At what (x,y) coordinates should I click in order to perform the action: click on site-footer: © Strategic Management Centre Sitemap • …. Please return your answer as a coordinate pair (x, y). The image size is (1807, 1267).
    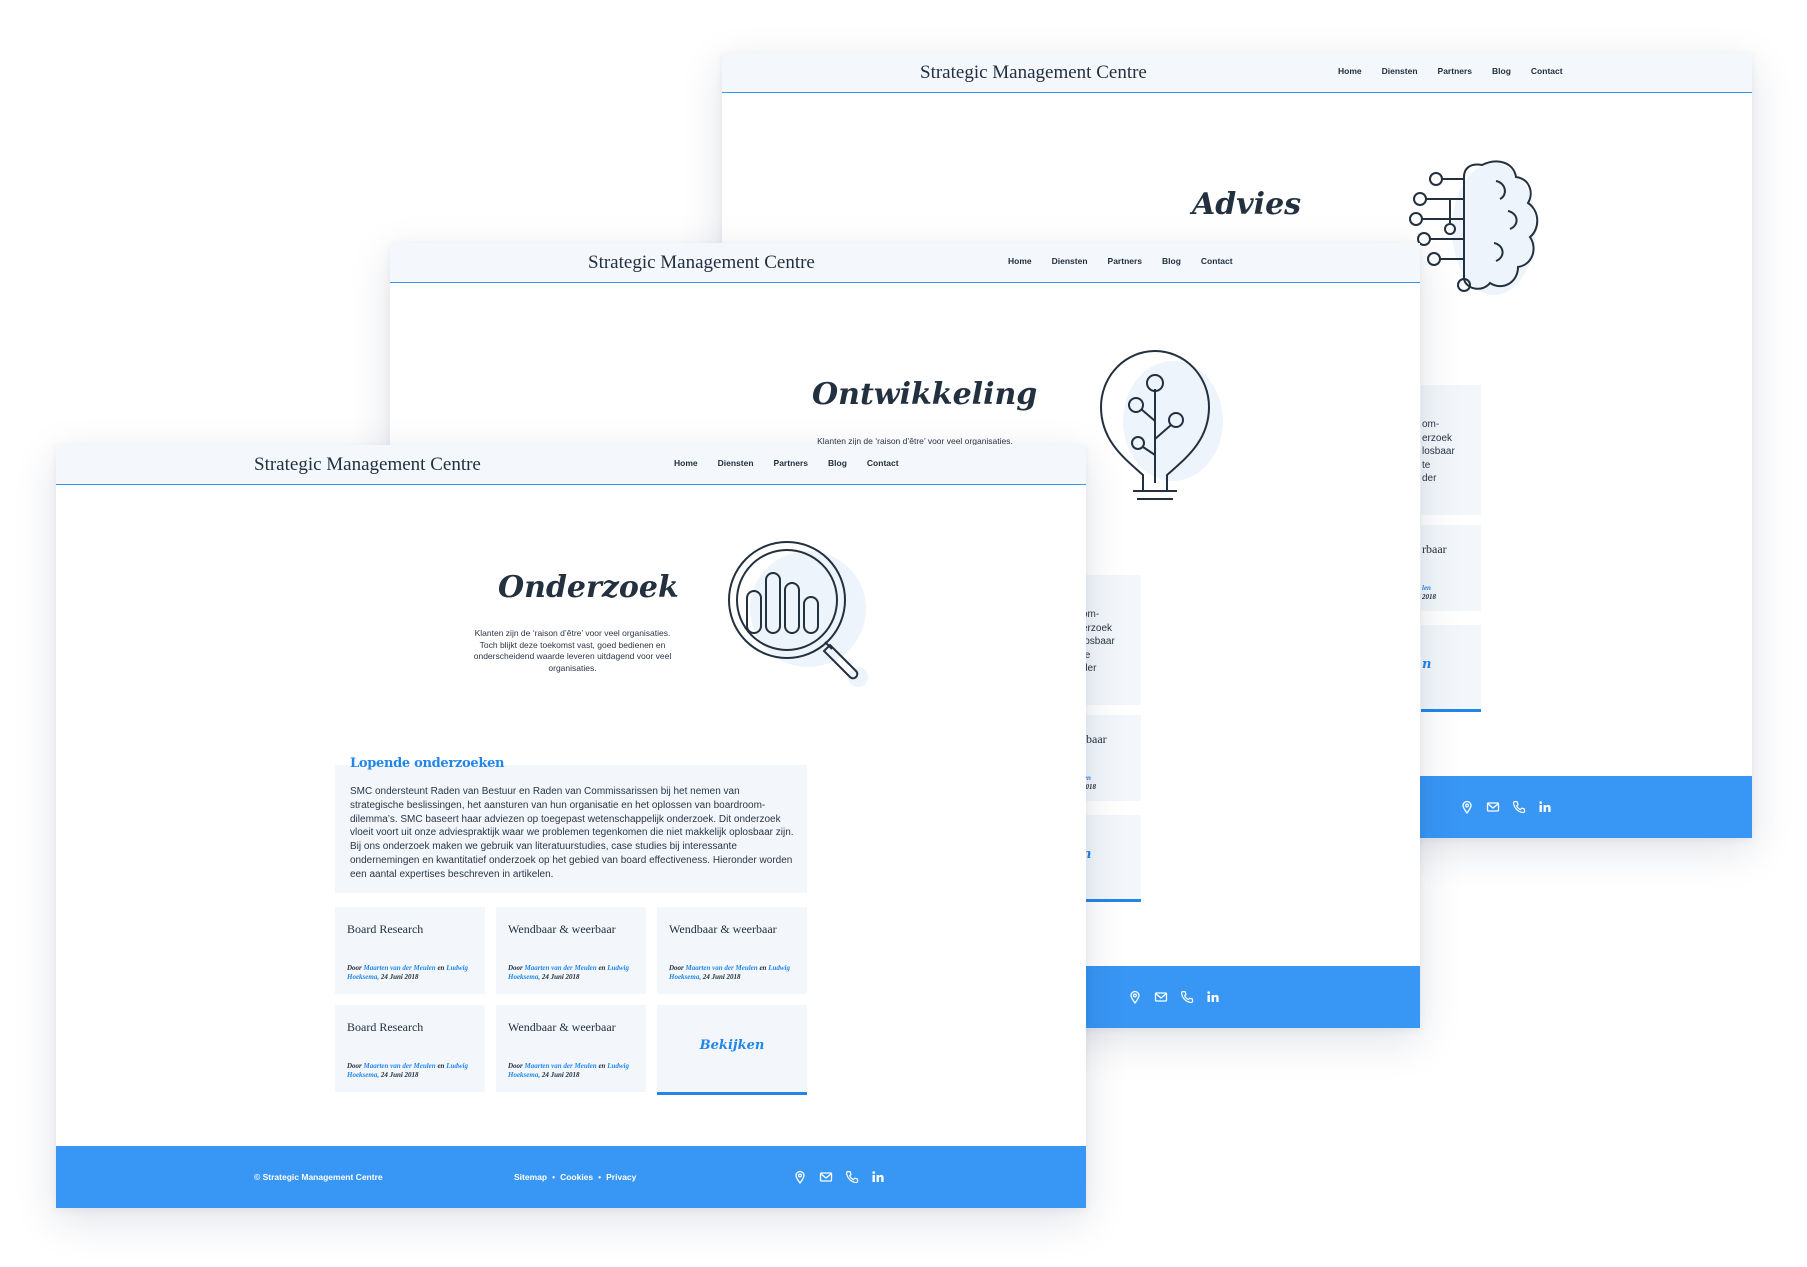
    Looking at the image, I should click on (571, 1177).